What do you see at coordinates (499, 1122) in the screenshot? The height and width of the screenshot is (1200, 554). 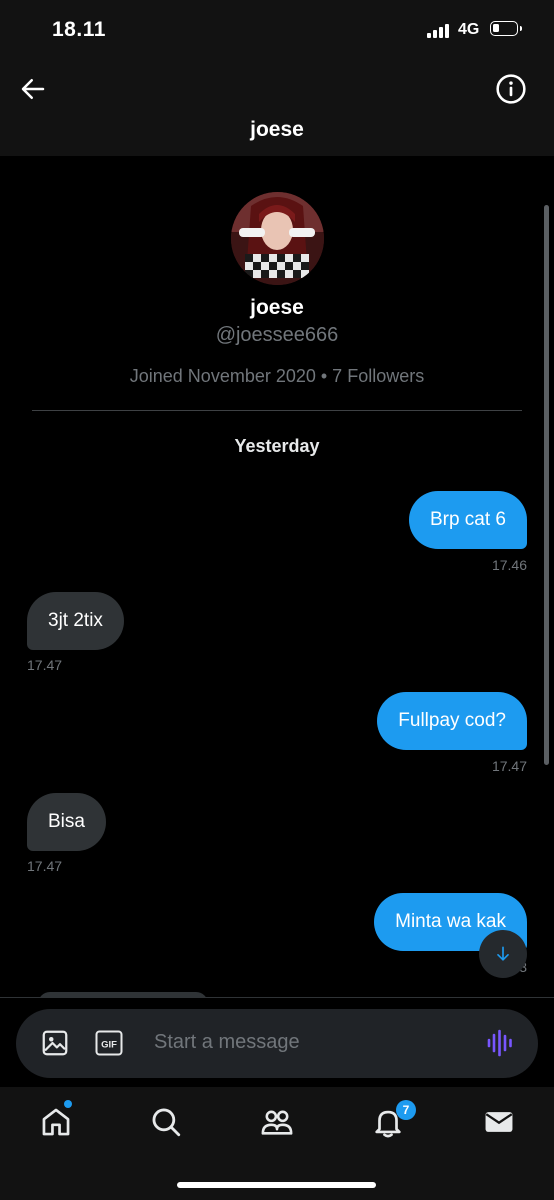 I see `messages-icon` at bounding box center [499, 1122].